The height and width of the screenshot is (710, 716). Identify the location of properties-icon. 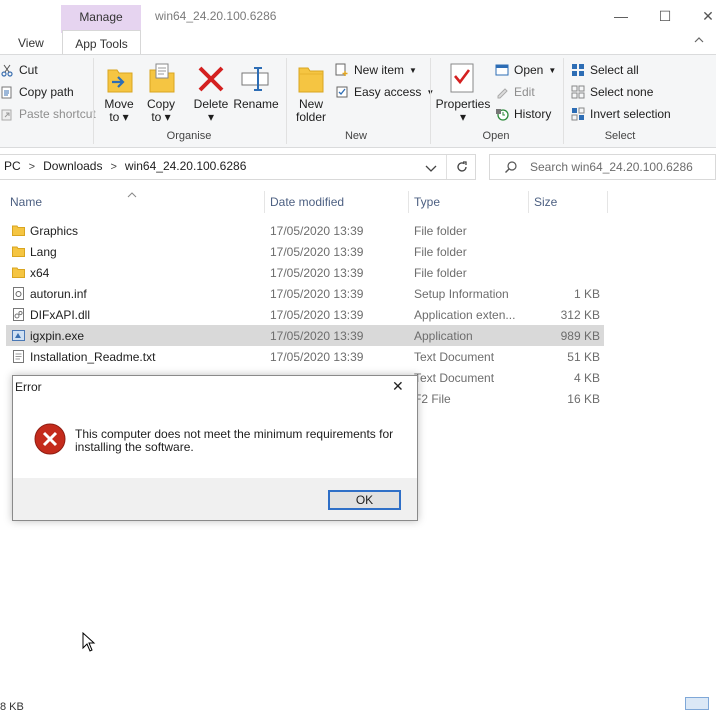
(462, 78).